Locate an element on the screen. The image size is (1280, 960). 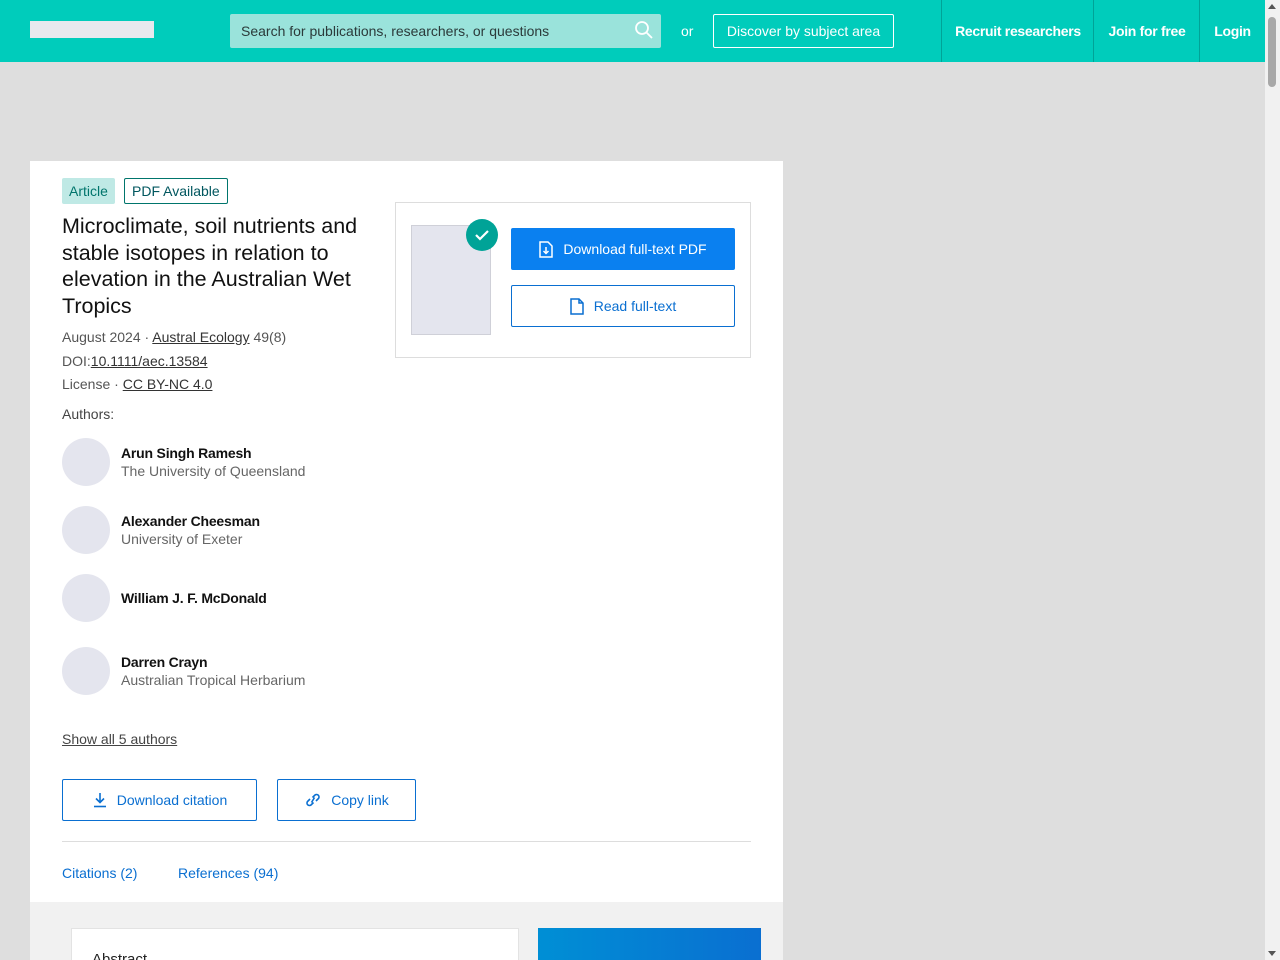
or-separator: or is located at coordinates (687, 31).